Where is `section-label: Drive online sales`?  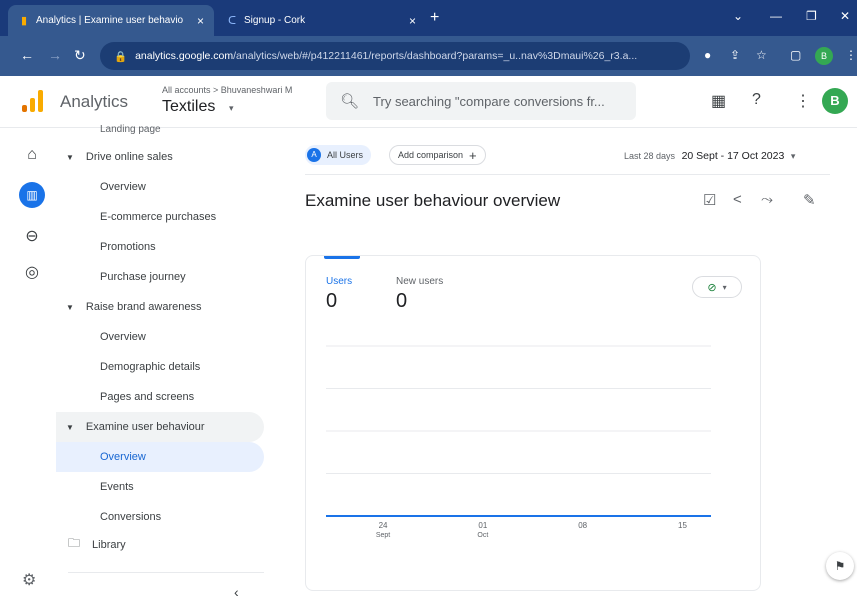
section-label: Drive online sales is located at coordinates (129, 157).